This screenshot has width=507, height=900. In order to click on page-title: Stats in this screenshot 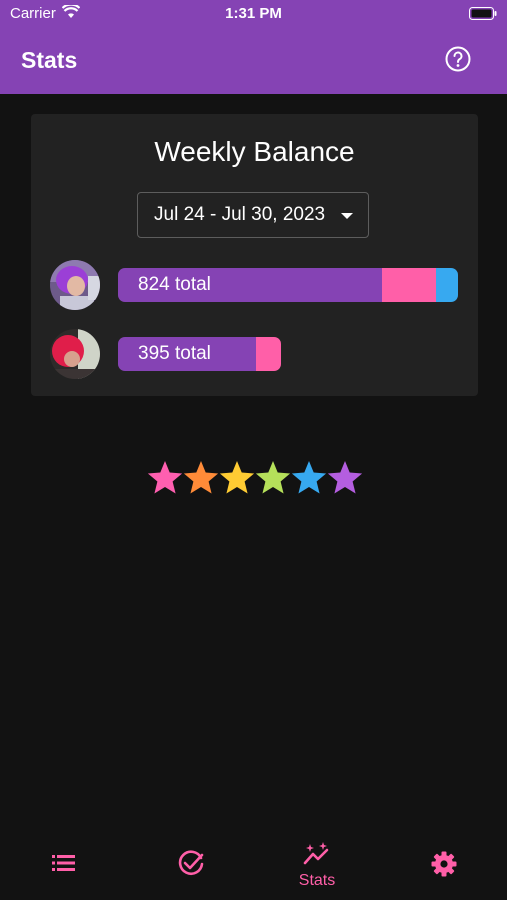, I will do `click(49, 60)`.